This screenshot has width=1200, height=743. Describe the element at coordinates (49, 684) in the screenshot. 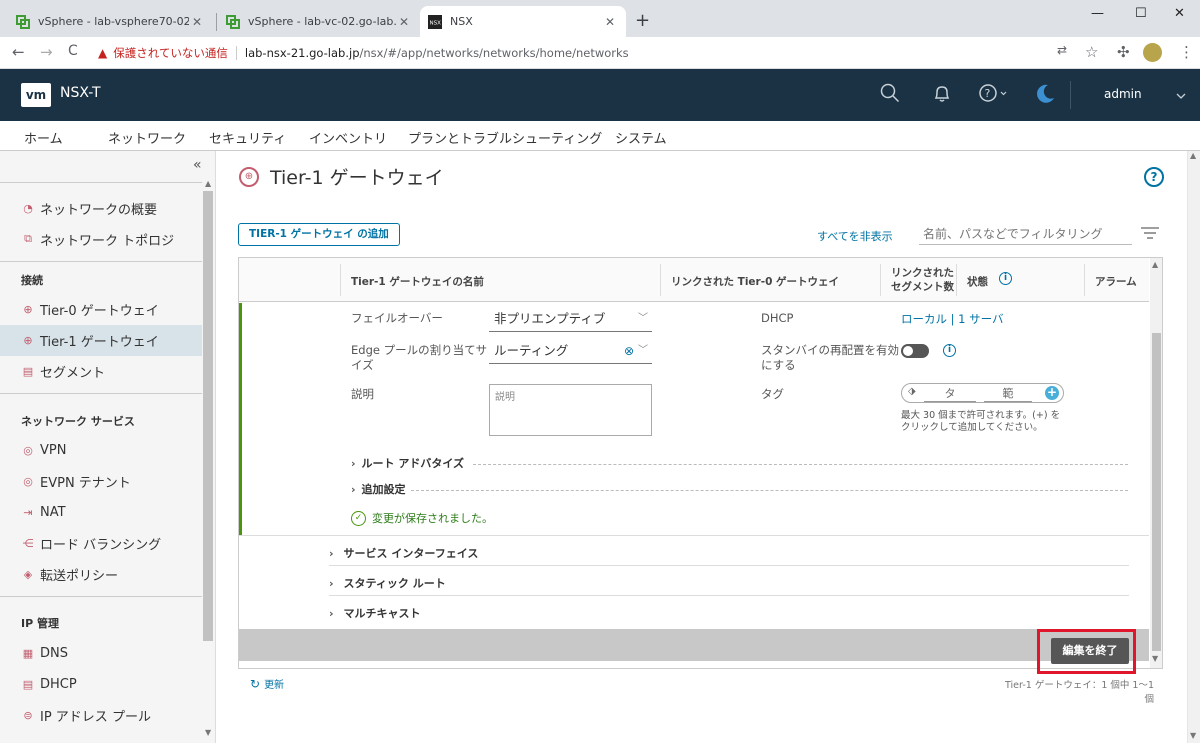

I see `sidebar-item-dhcp: ▤ DHCP` at that location.